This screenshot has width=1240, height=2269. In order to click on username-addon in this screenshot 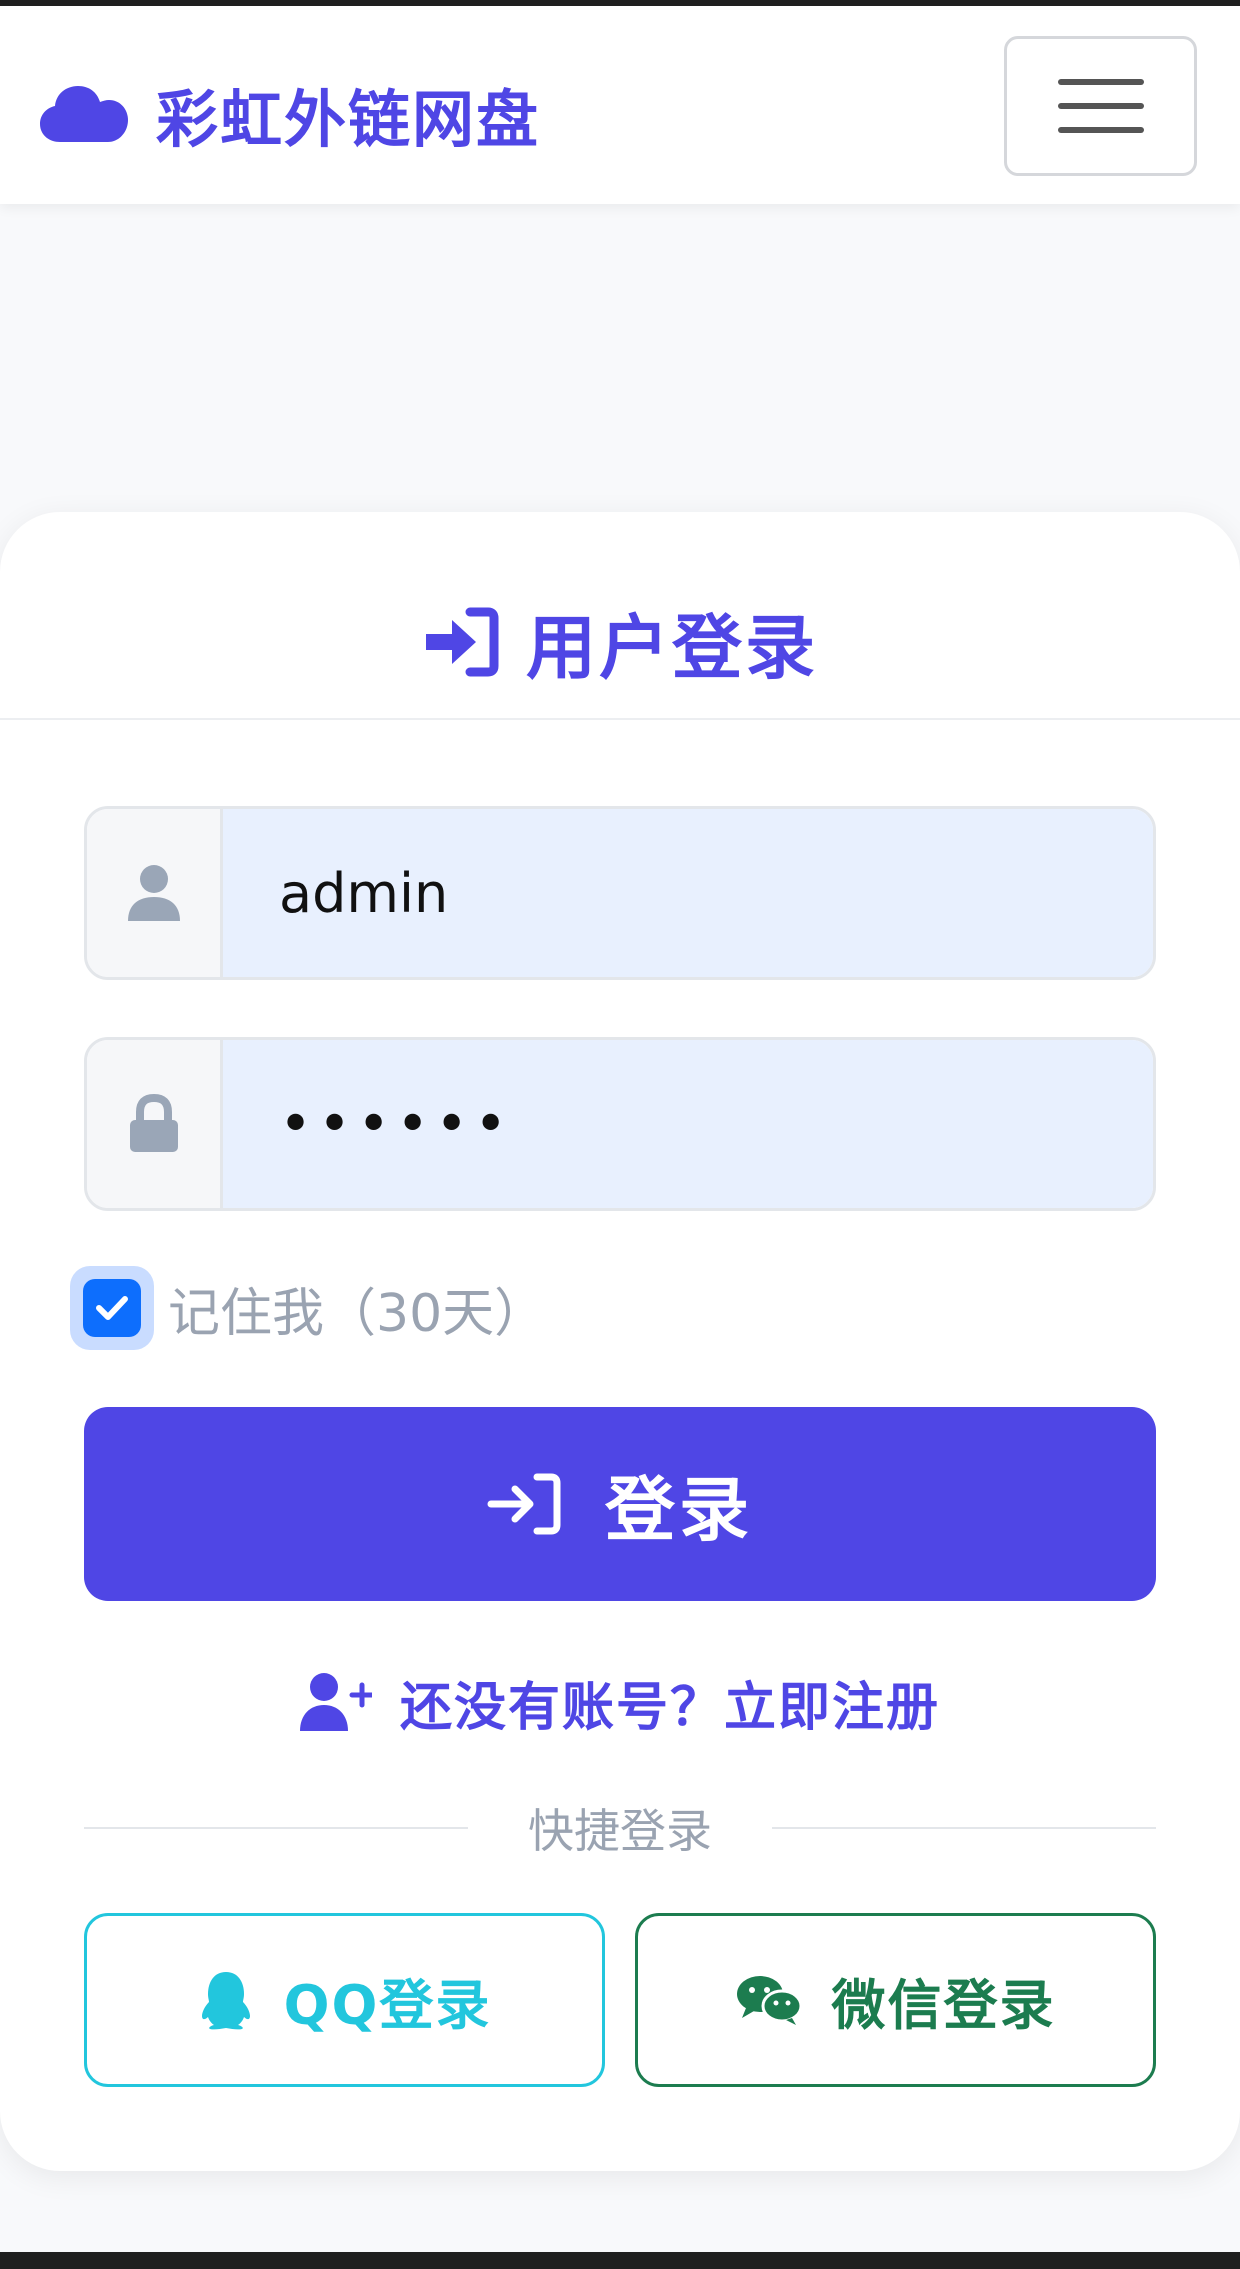, I will do `click(155, 893)`.